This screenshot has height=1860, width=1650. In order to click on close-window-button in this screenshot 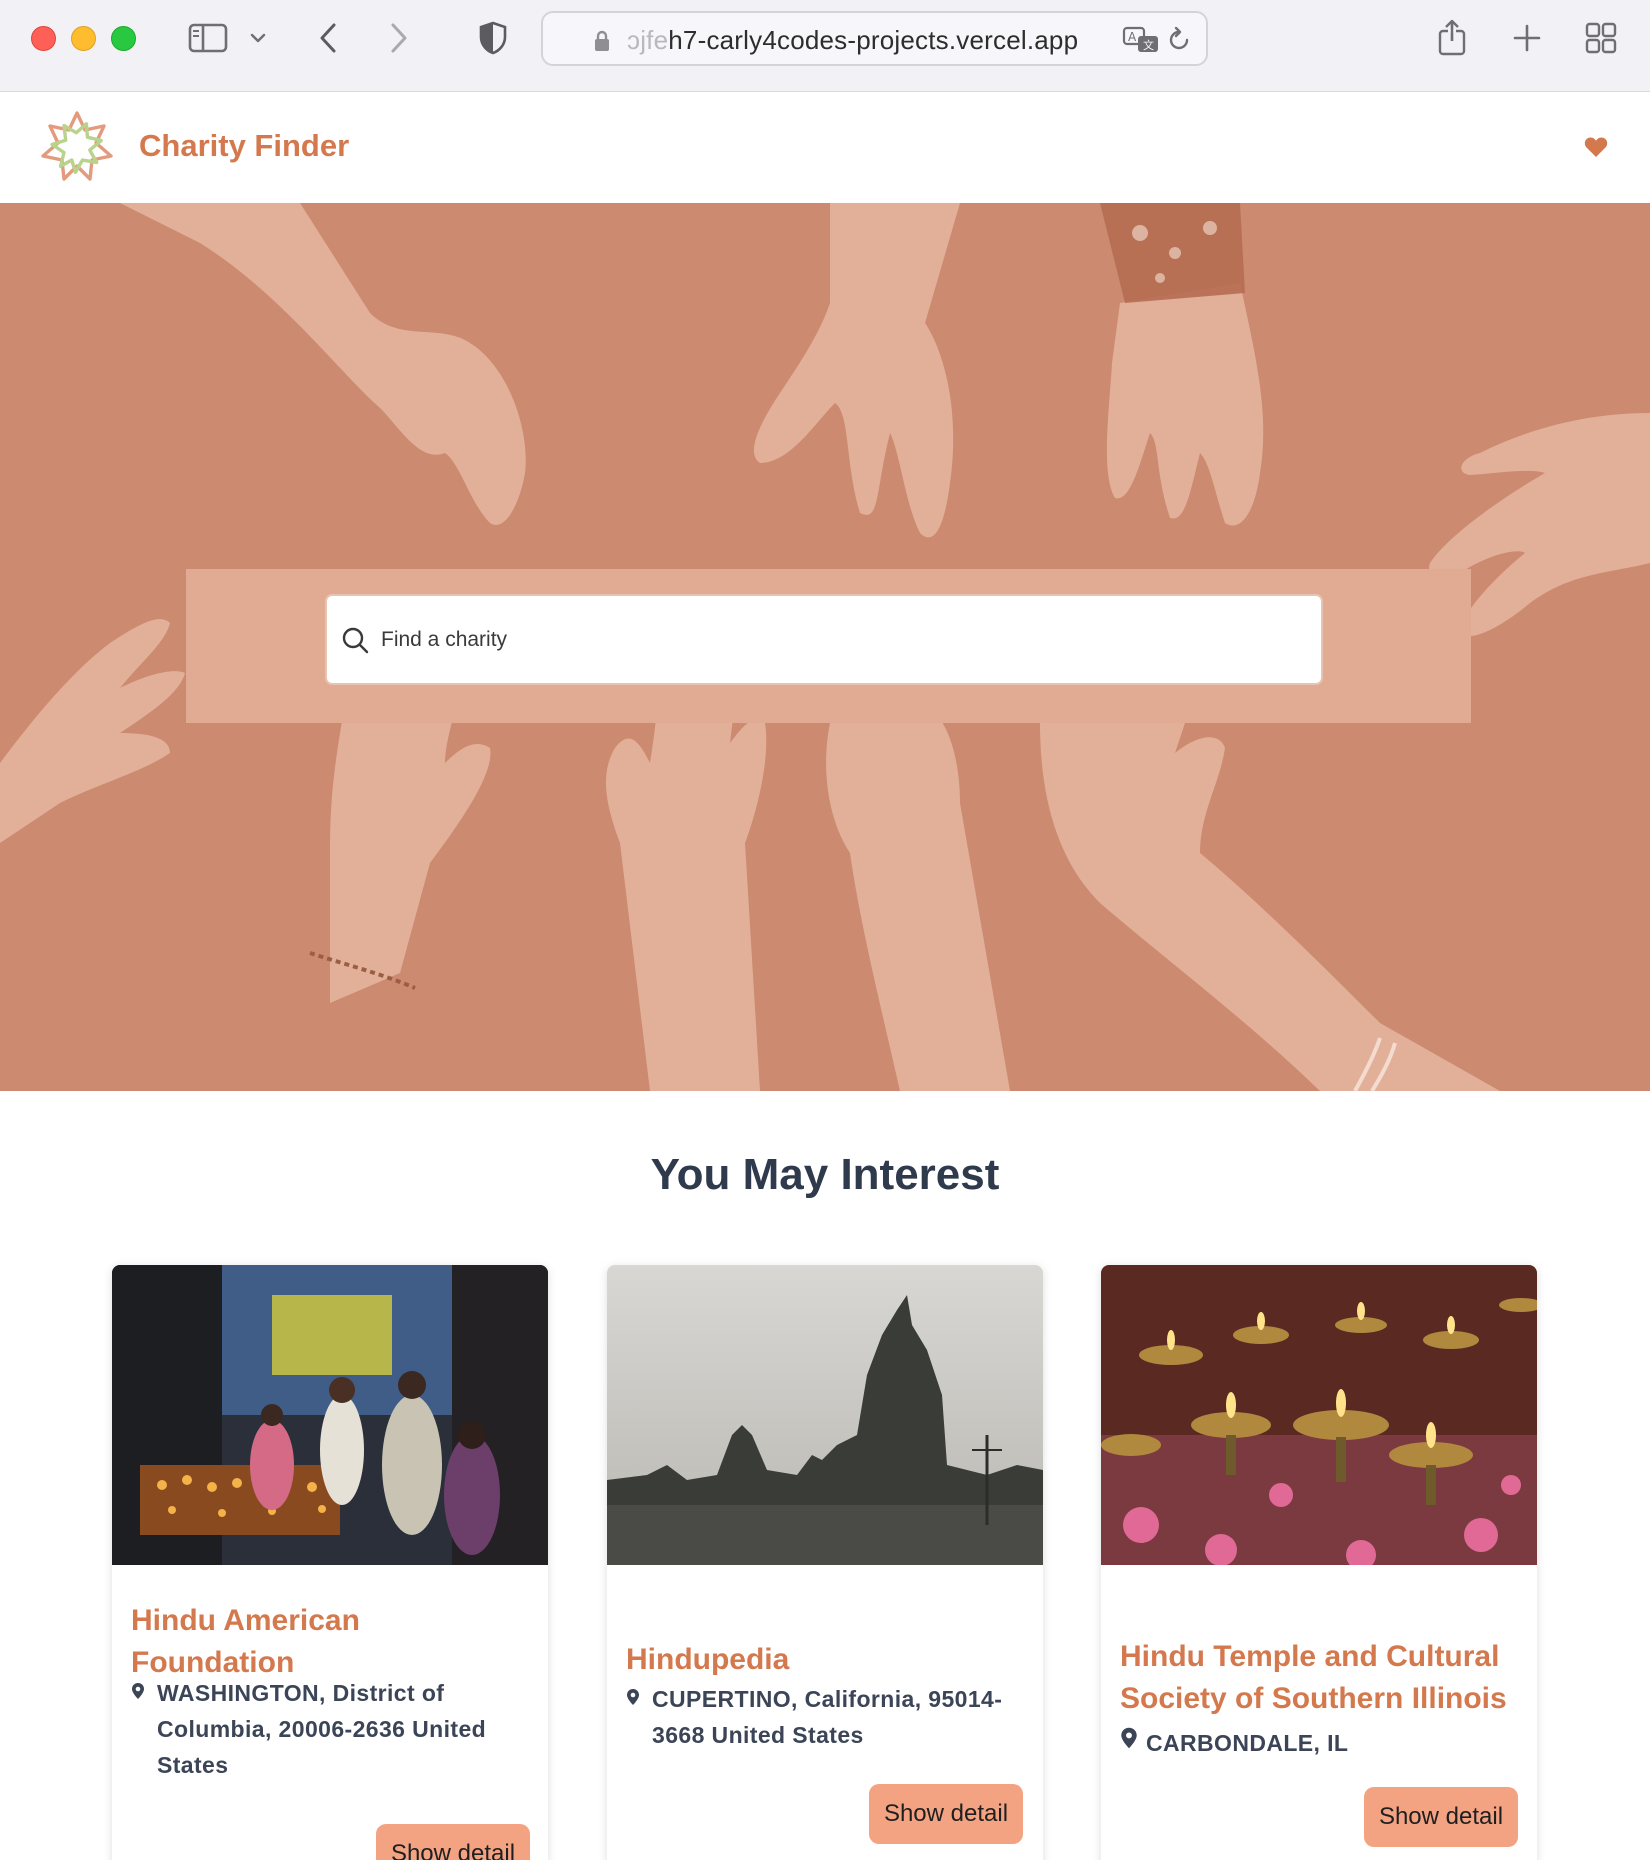, I will do `click(43, 38)`.